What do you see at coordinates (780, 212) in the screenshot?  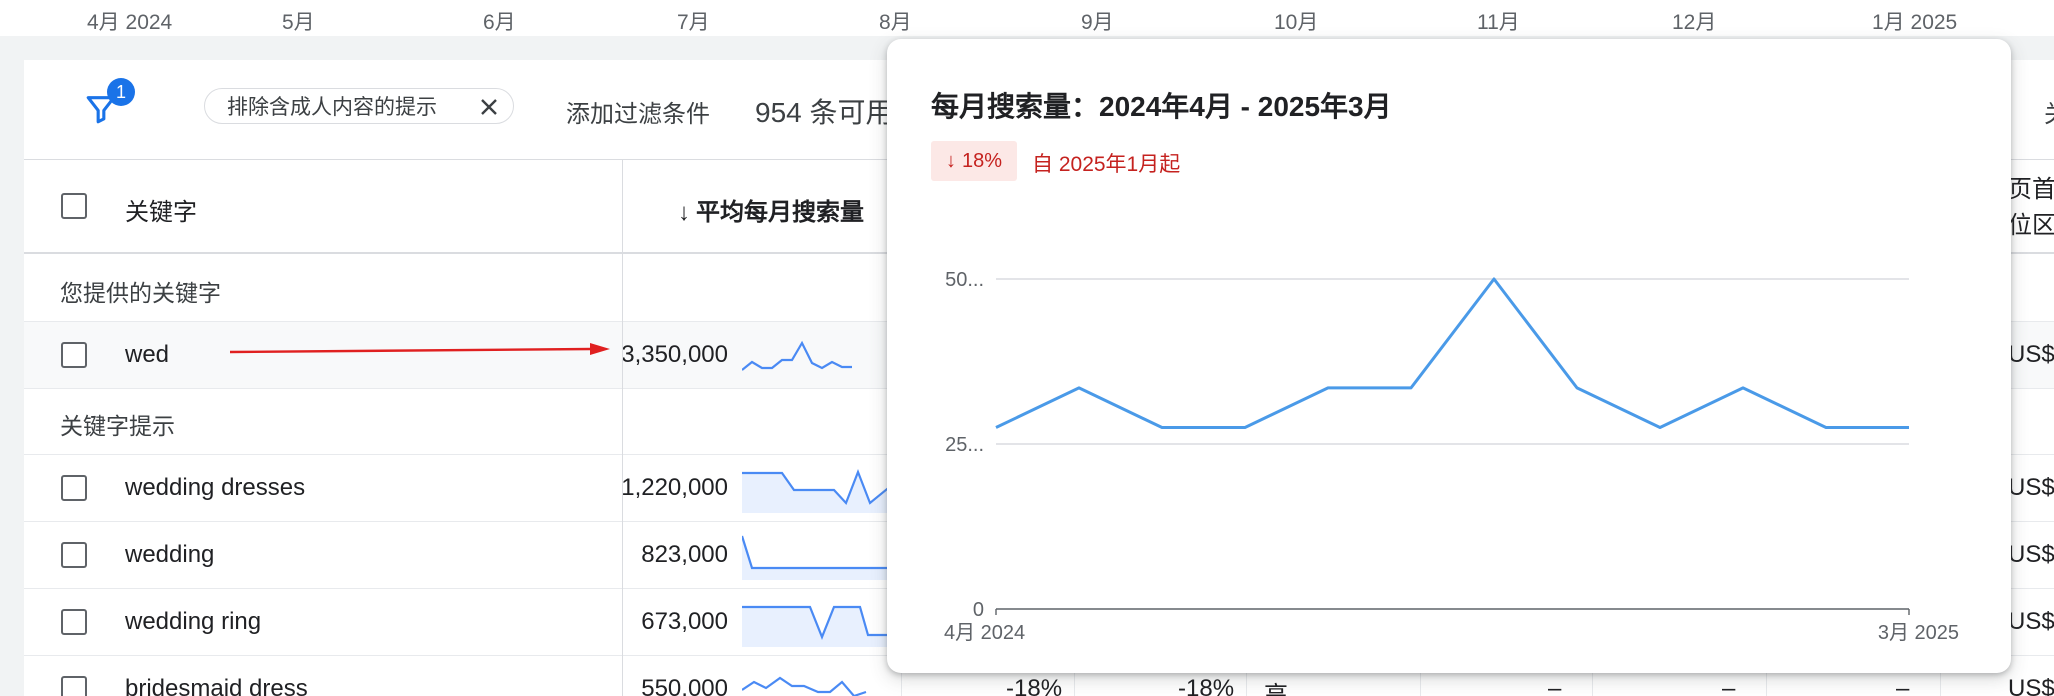 I see `column-header-label: 平均每月搜索量` at bounding box center [780, 212].